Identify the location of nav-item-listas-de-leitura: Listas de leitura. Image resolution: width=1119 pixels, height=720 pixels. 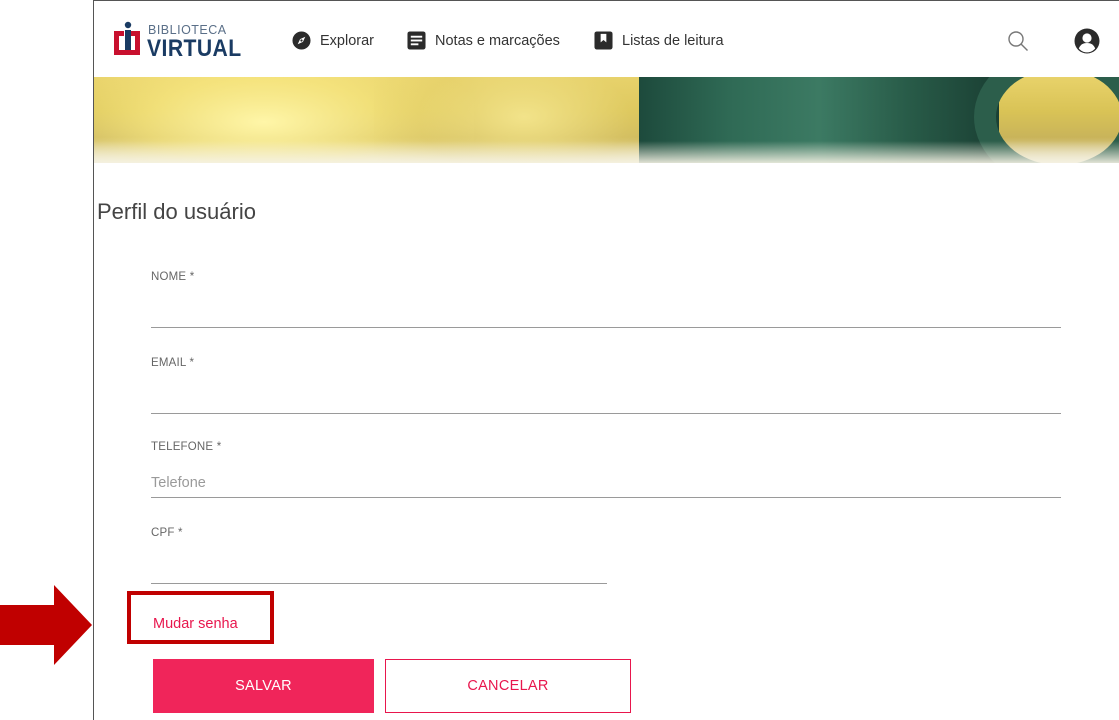
(659, 40).